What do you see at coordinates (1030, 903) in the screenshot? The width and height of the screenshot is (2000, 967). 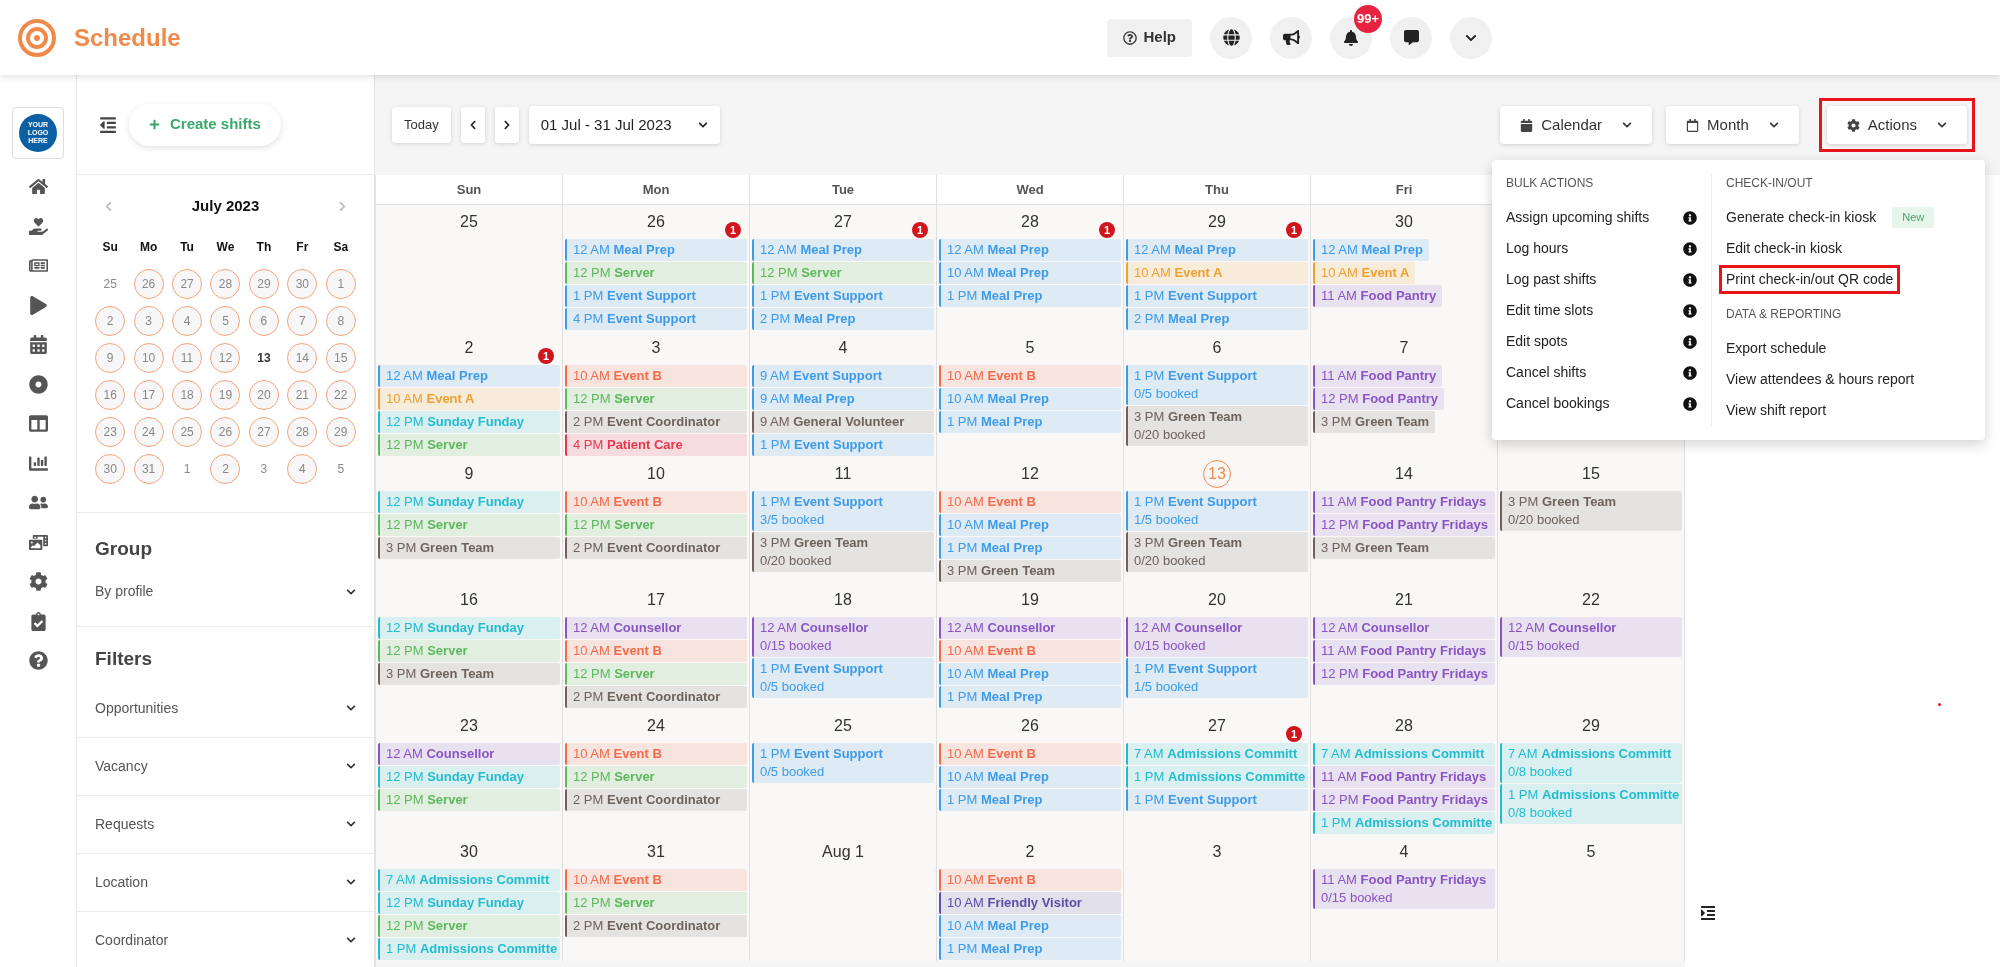 I see `shift-entry: 10 AM Friendly Visitor` at bounding box center [1030, 903].